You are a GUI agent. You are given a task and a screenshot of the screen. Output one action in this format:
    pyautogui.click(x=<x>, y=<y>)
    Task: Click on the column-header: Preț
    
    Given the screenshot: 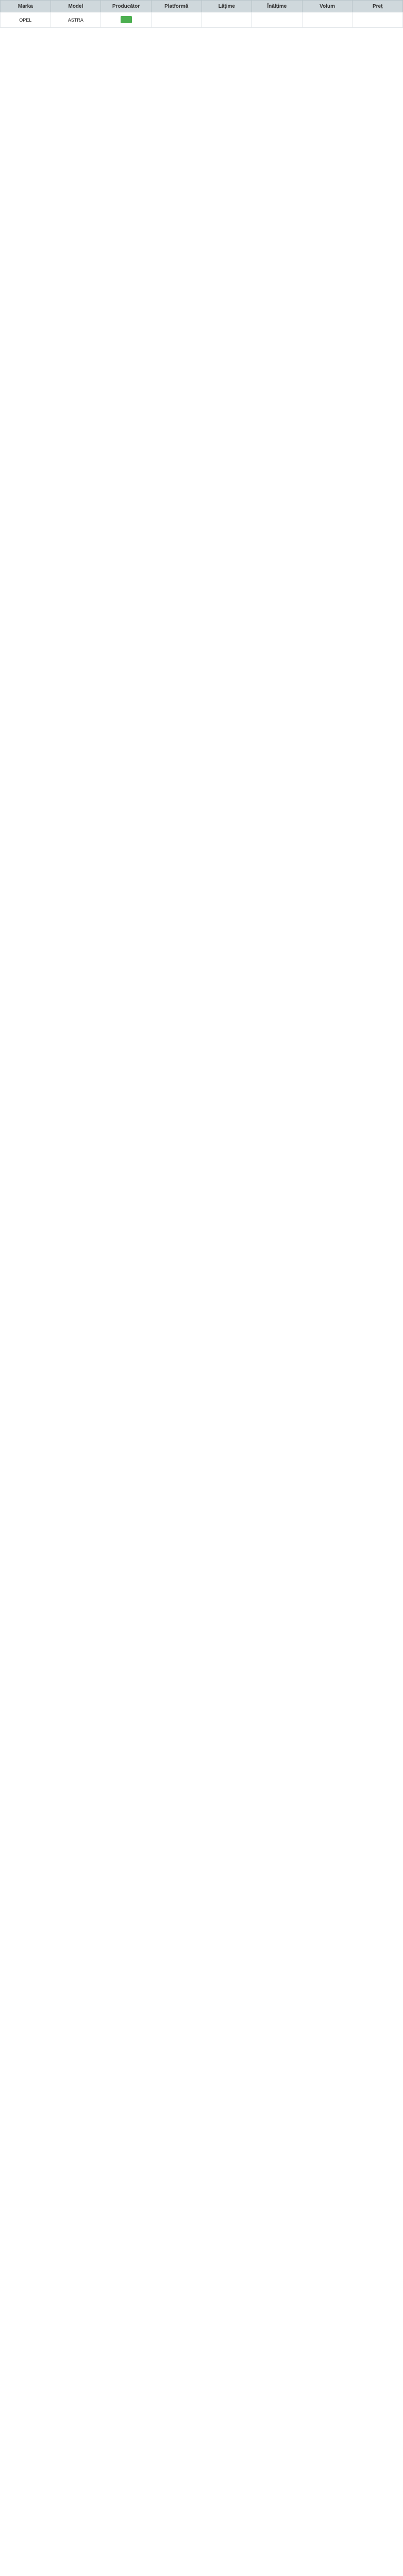 What is the action you would take?
    pyautogui.click(x=378, y=6)
    